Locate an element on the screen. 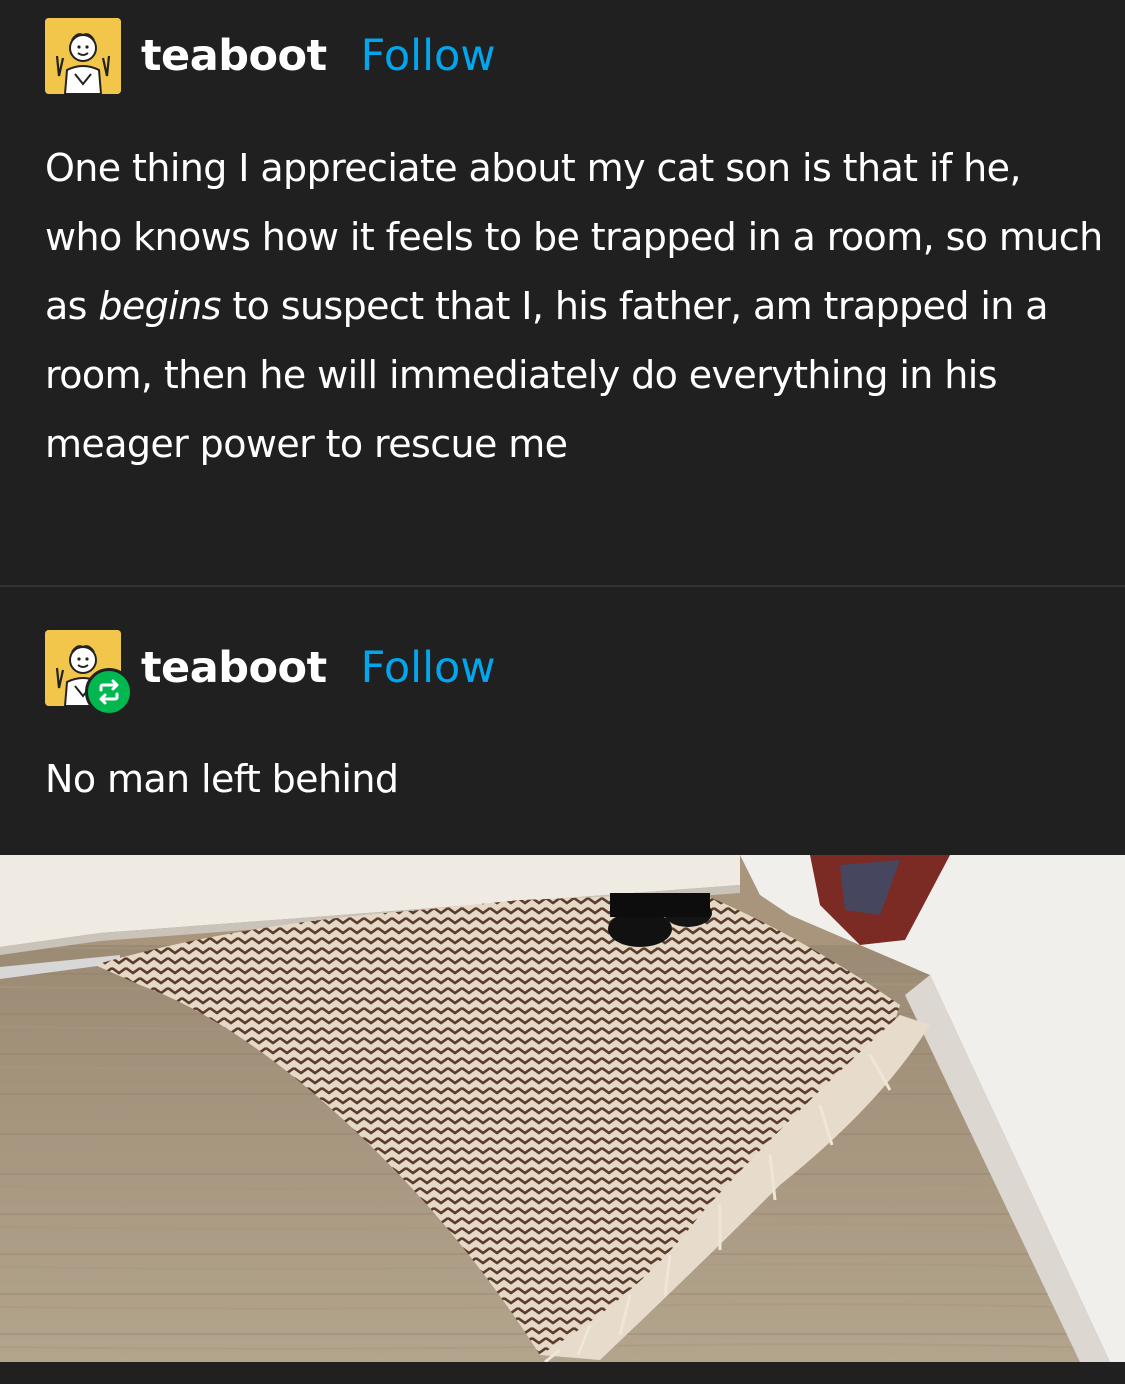 The height and width of the screenshot is (1384, 1125). reblog-badge is located at coordinates (109, 692).